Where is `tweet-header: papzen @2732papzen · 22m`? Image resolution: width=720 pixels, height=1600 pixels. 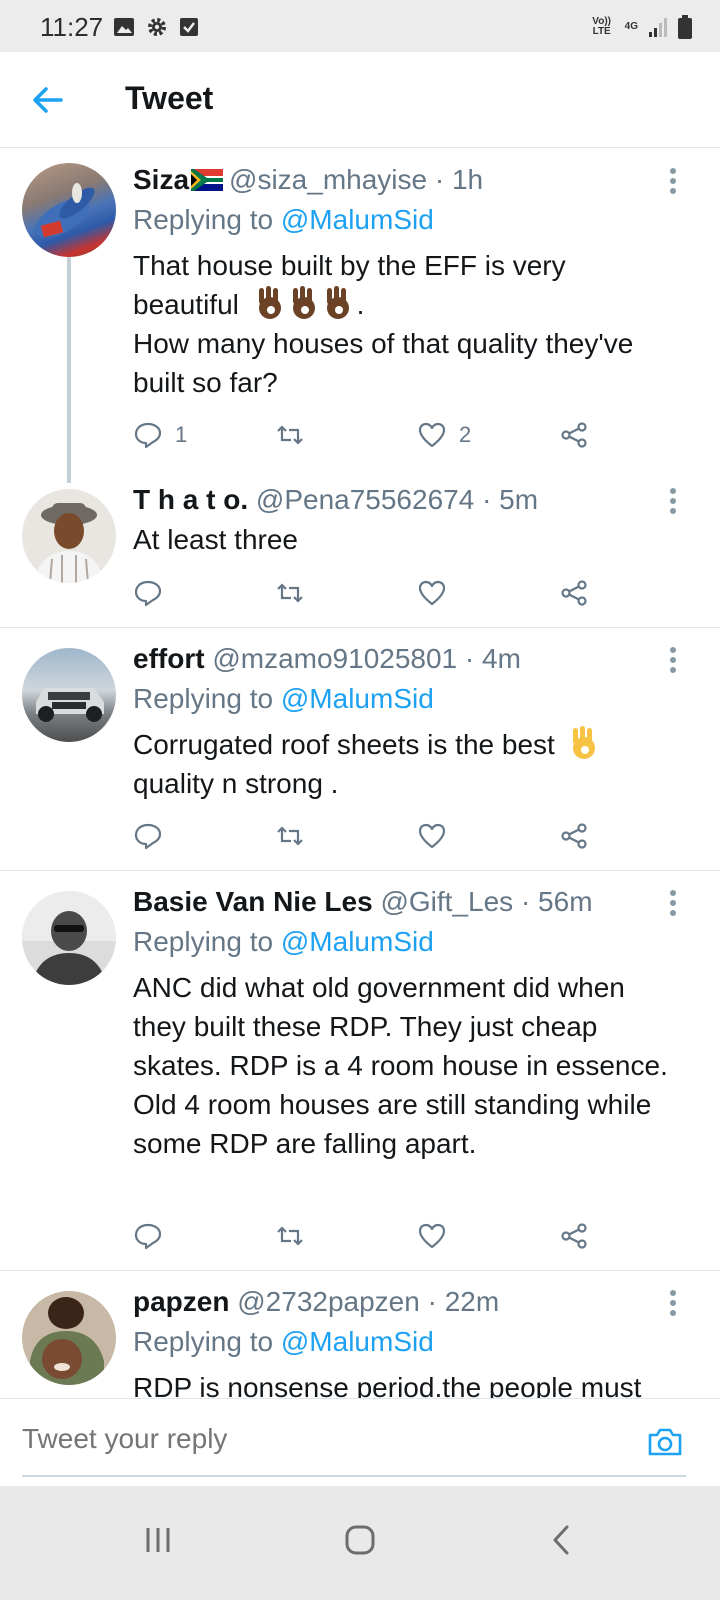 tweet-header: papzen @2732papzen · 22m is located at coordinates (406, 1302).